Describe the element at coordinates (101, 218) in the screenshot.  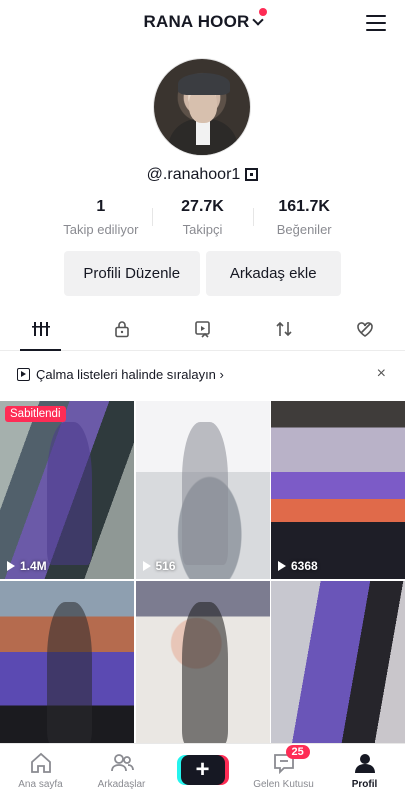
I see `stat-following: 1 Takip ediliyor` at that location.